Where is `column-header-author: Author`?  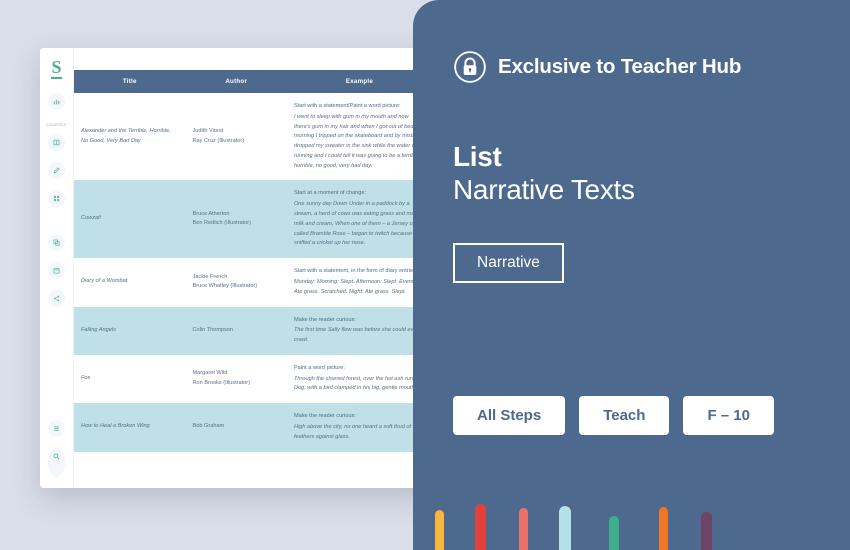 column-header-author: Author is located at coordinates (236, 81).